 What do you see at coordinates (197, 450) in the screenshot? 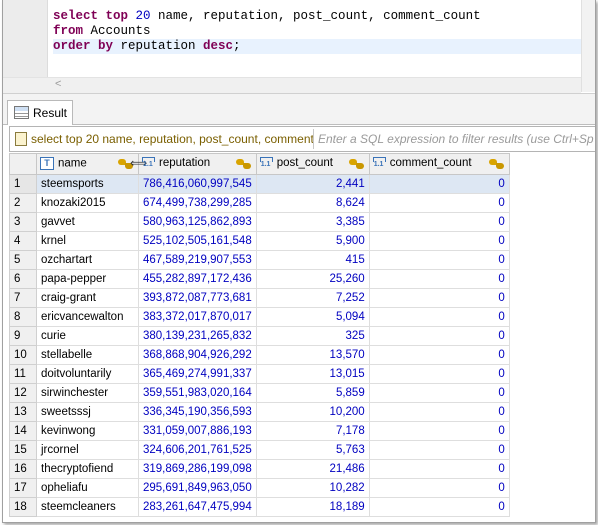
I see `reputation-cell: 324,606,201,761,525` at bounding box center [197, 450].